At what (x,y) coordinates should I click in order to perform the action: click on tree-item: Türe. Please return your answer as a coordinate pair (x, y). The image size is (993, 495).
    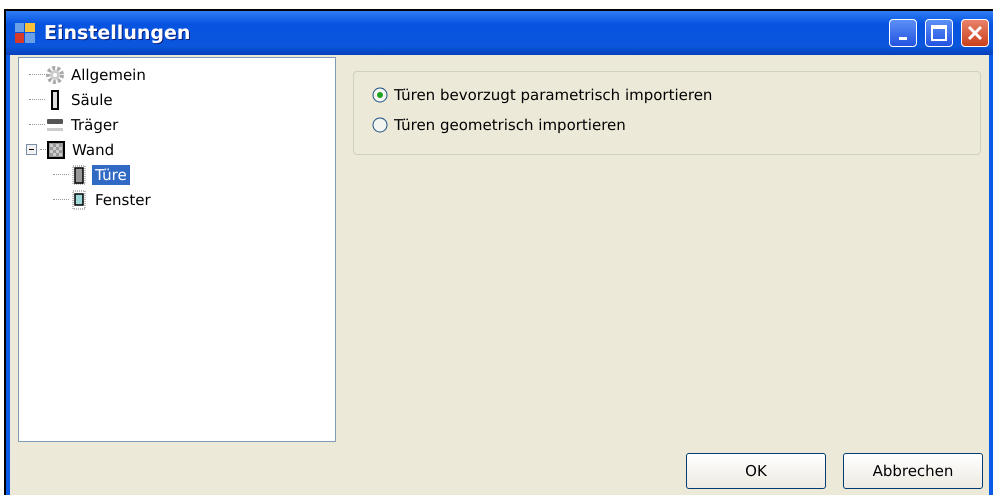
    Looking at the image, I should click on (111, 174).